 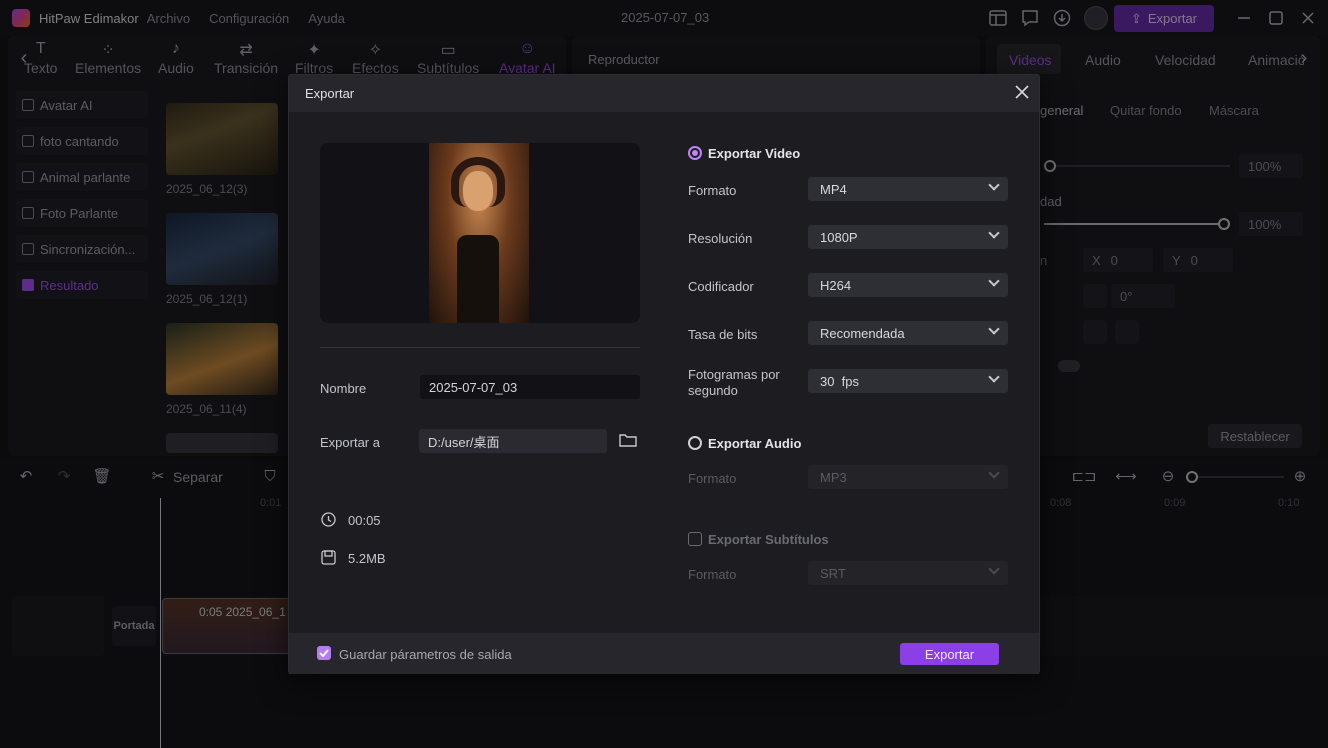 What do you see at coordinates (712, 574) in the screenshot?
I see `subtitle-format-label: Formato` at bounding box center [712, 574].